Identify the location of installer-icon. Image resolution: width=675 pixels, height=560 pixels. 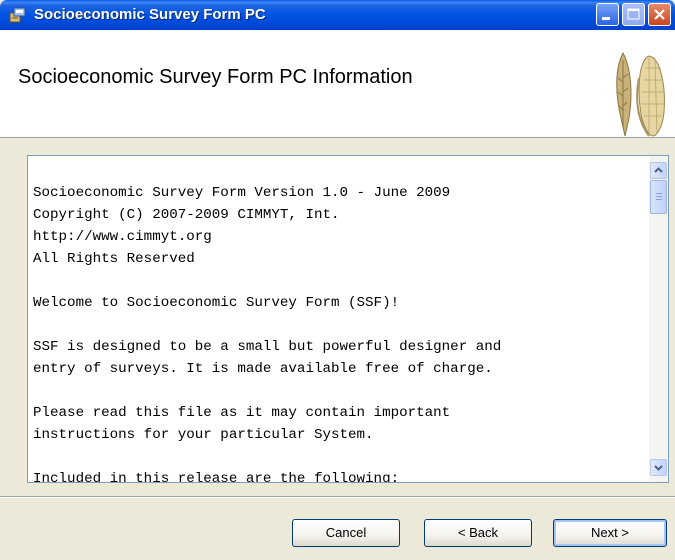
(18, 15).